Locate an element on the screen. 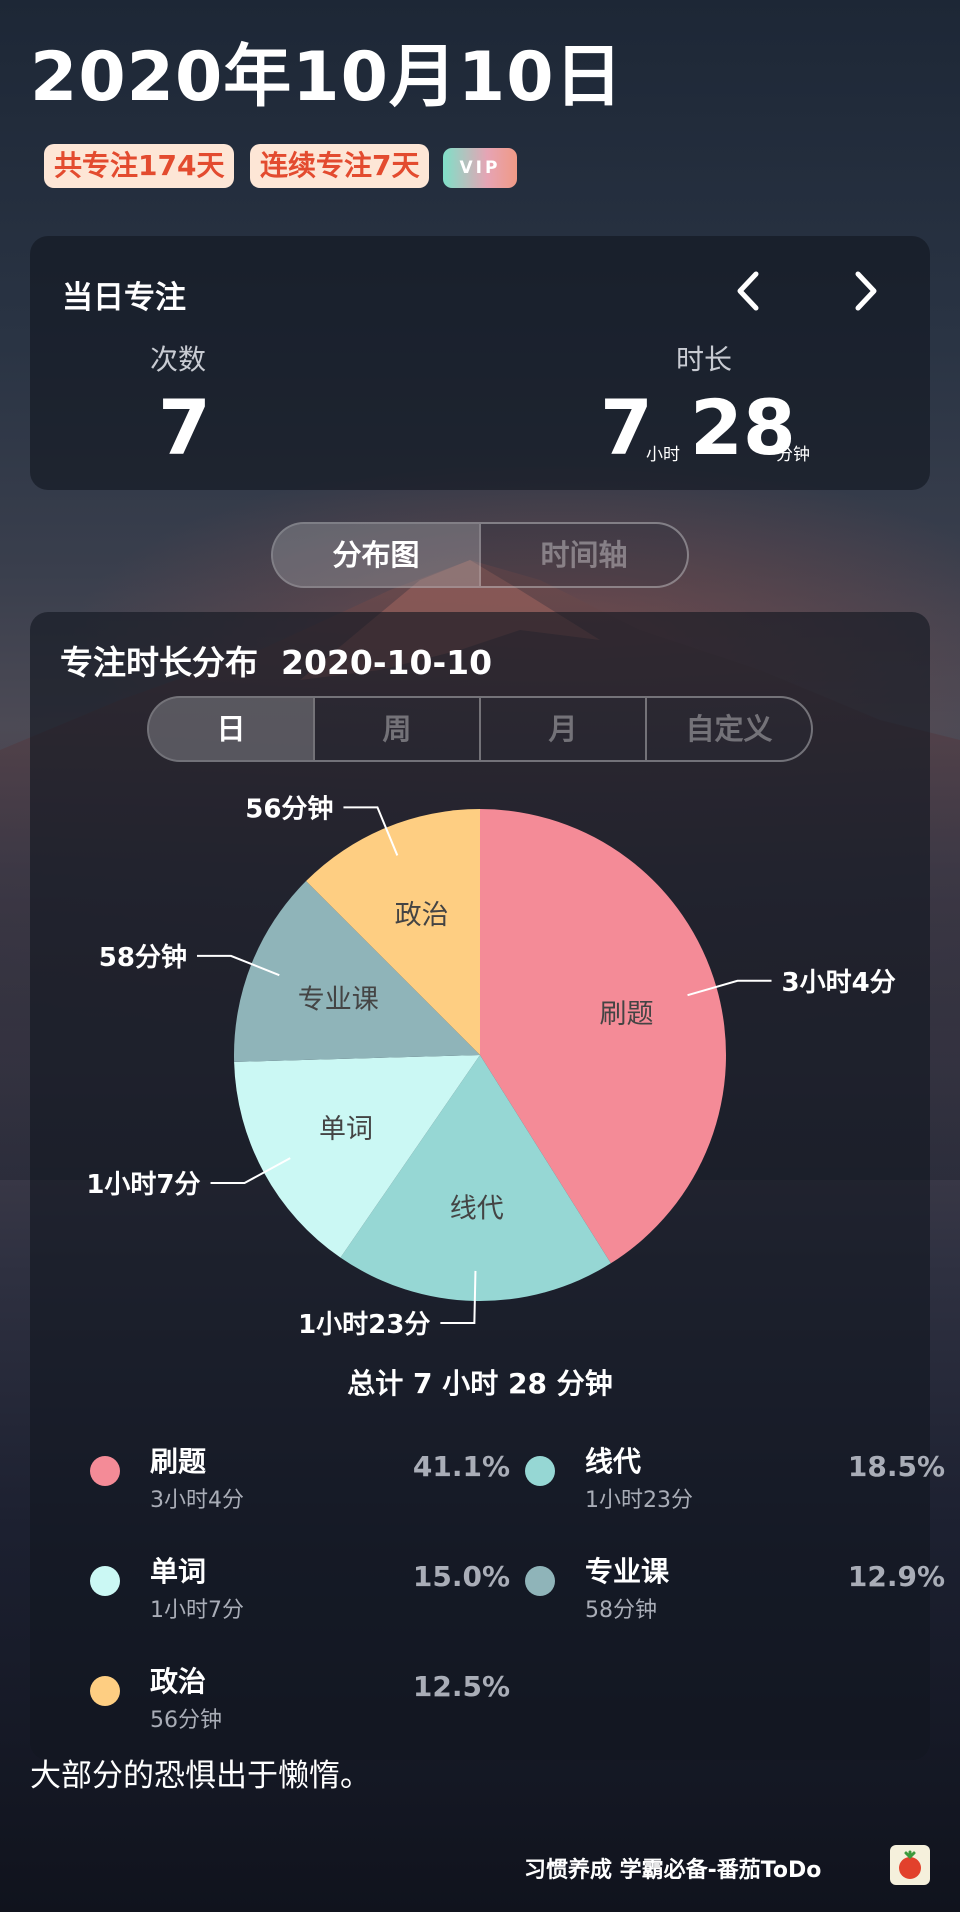 This screenshot has width=960, height=1912. prev-day-button is located at coordinates (748, 291).